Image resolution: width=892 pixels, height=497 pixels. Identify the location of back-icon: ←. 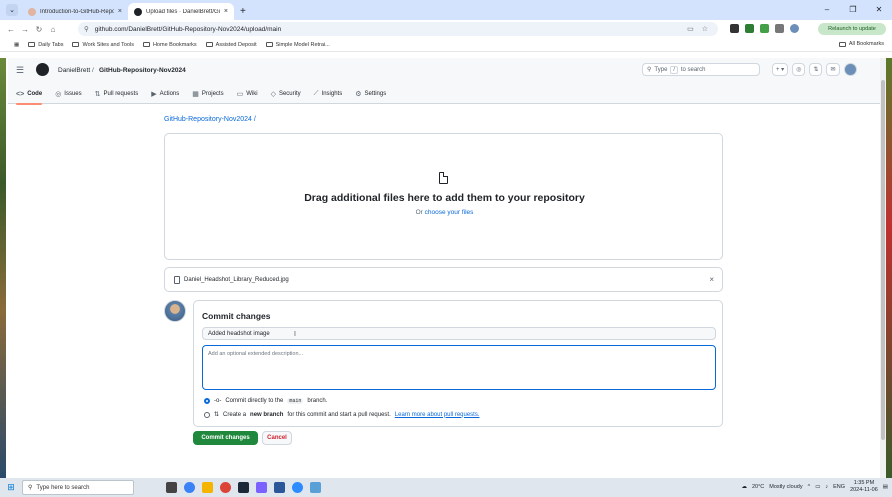
(11, 29).